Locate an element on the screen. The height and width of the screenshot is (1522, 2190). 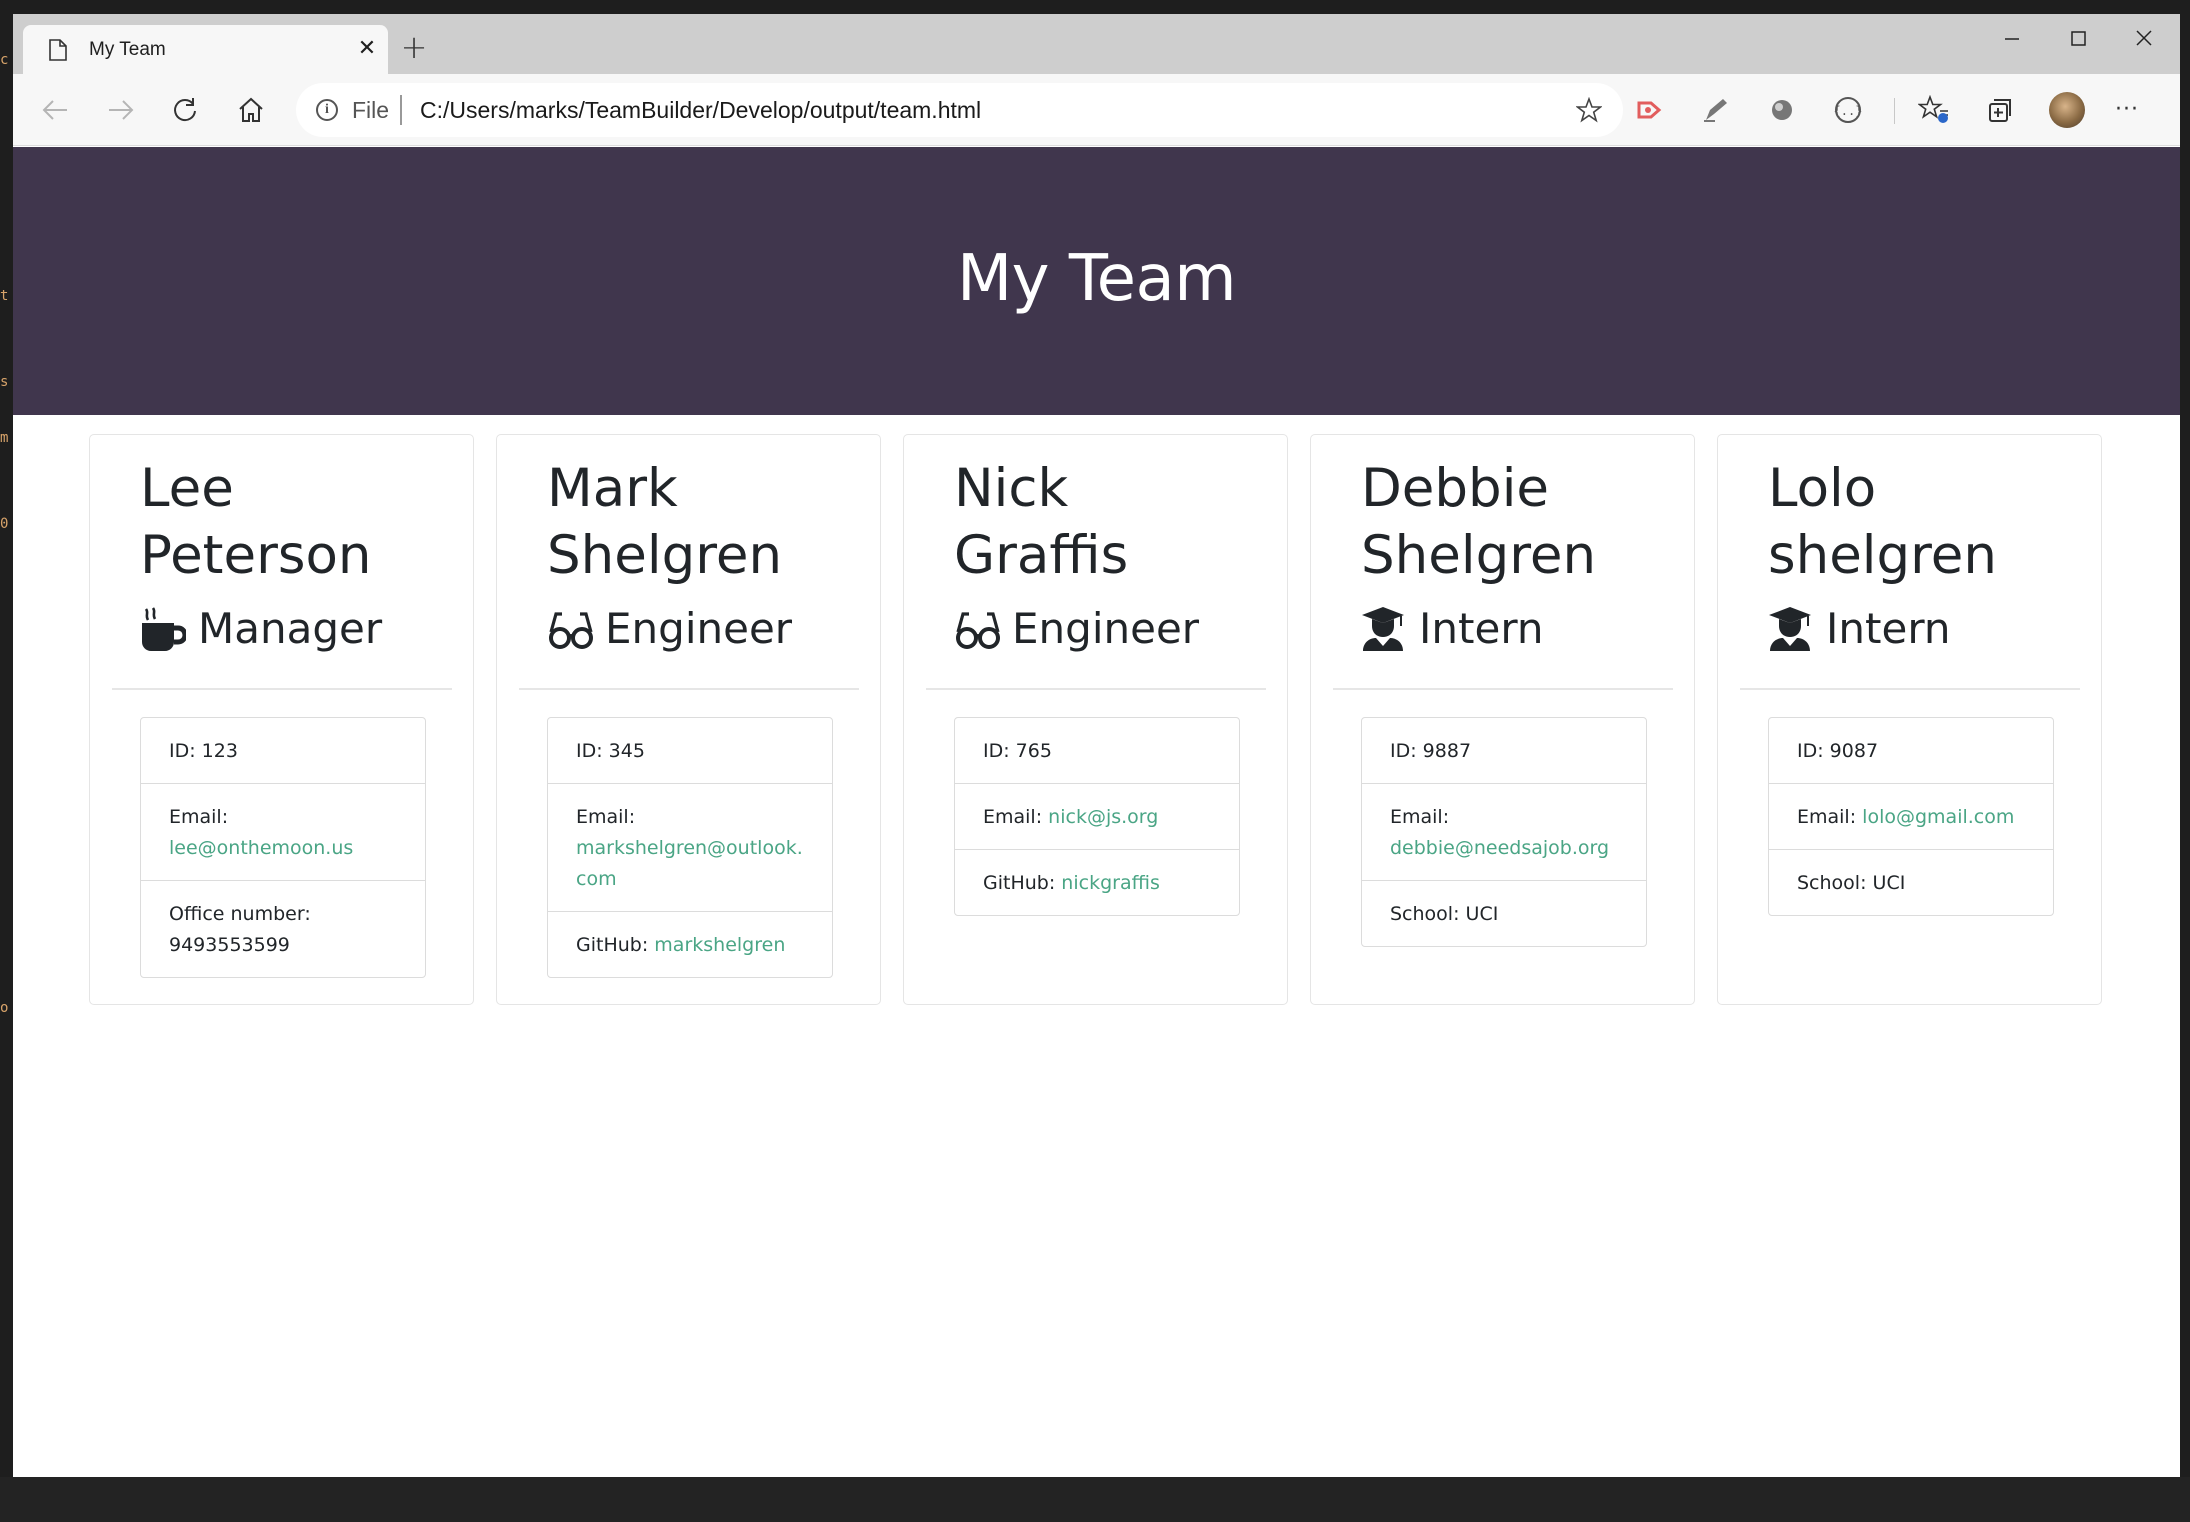
desktop-background-left: c t s m 0 o is located at coordinates (6, 761).